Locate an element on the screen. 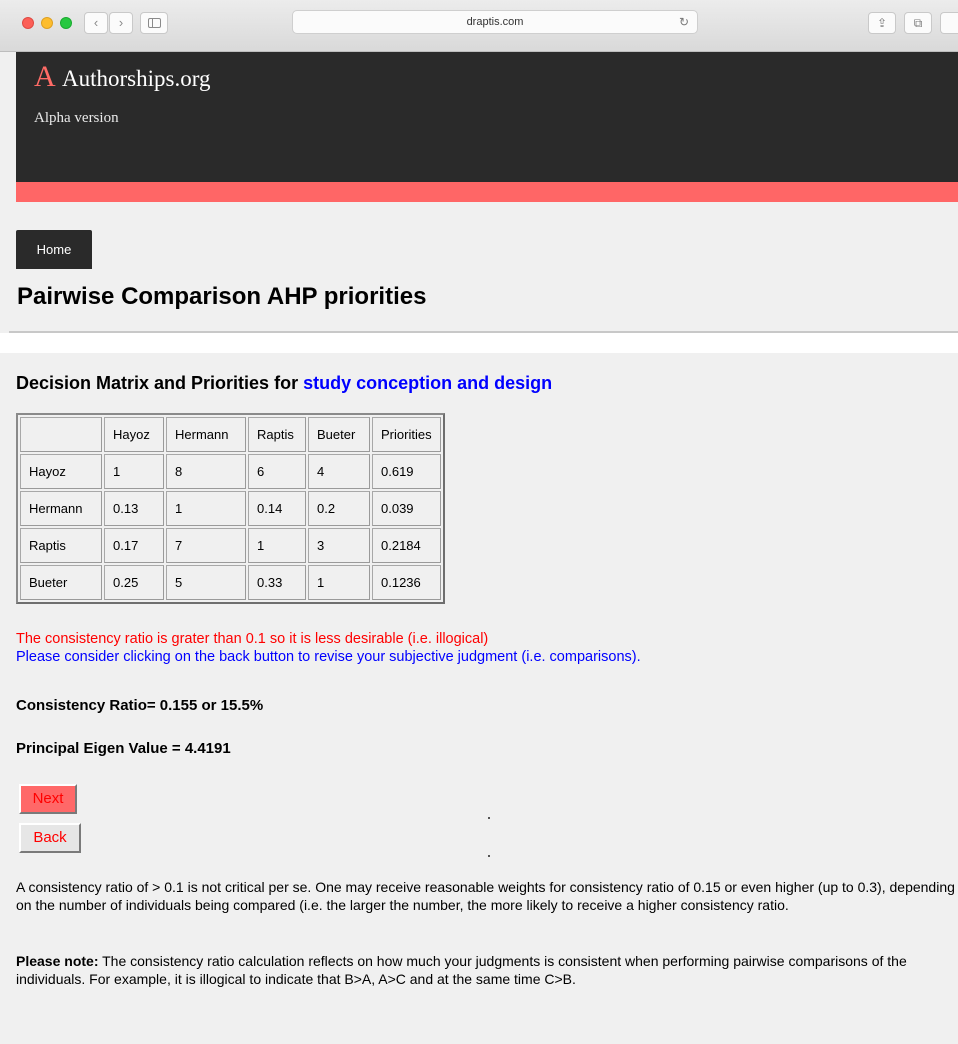 The width and height of the screenshot is (958, 1044). table-row: Raptis 0.17 7 1 3 0.2184 is located at coordinates (230, 545).